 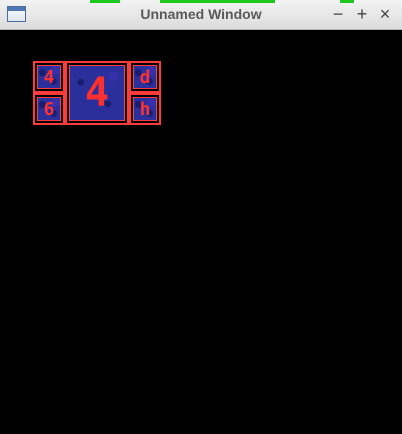 I want to click on maximize-button: +, so click(x=362, y=14).